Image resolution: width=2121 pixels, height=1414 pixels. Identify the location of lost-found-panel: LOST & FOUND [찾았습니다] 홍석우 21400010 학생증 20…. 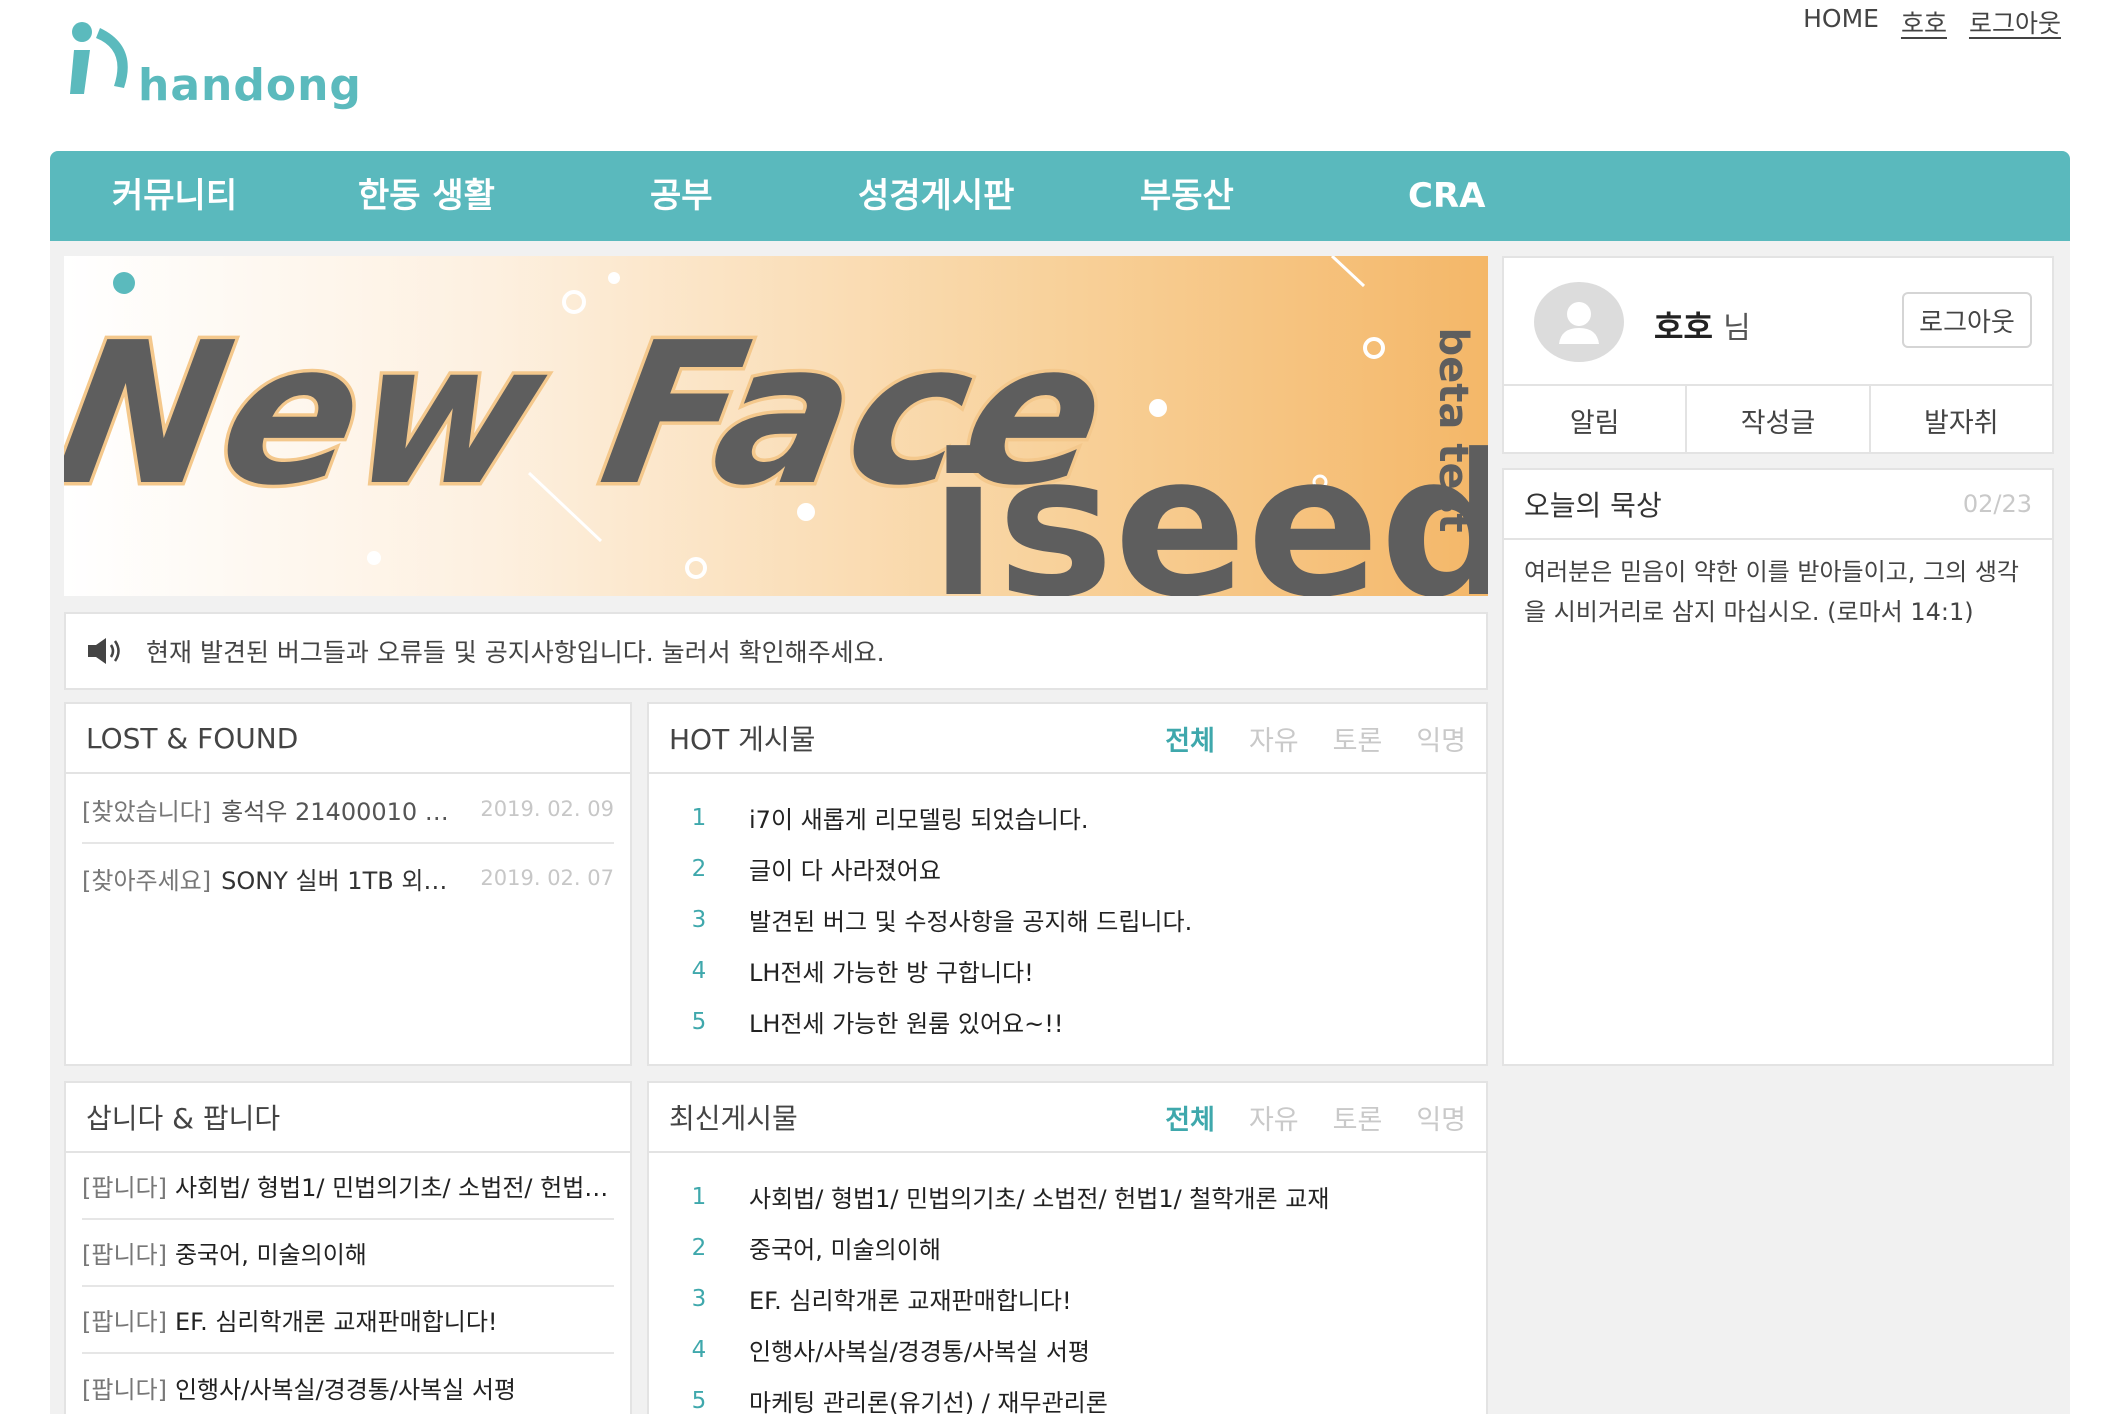
(348, 884).